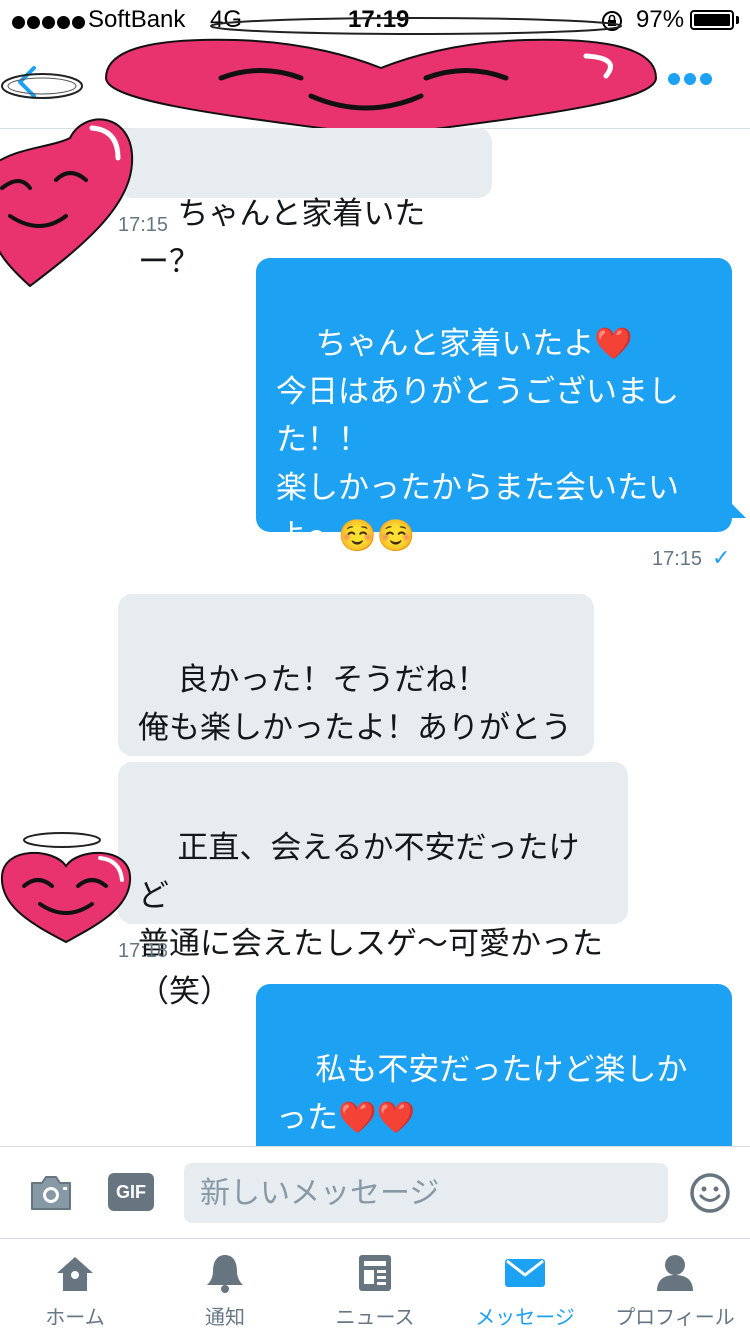 This screenshot has height=1335, width=750. Describe the element at coordinates (712, 20) in the screenshot. I see `battery-icon` at that location.